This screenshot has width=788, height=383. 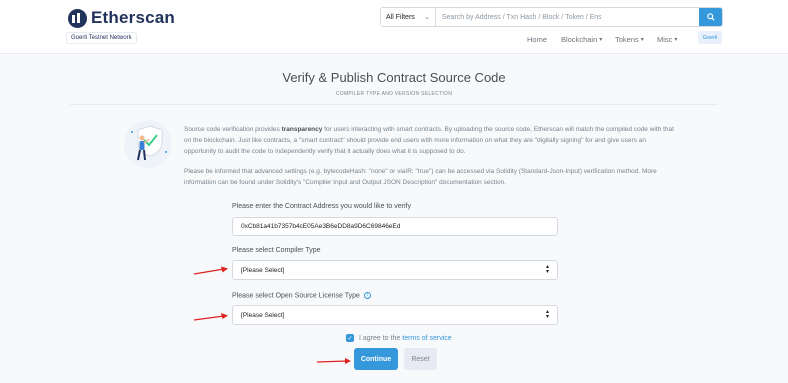 What do you see at coordinates (263, 270) in the screenshot?
I see `compiler-type-value: [Please Select]` at bounding box center [263, 270].